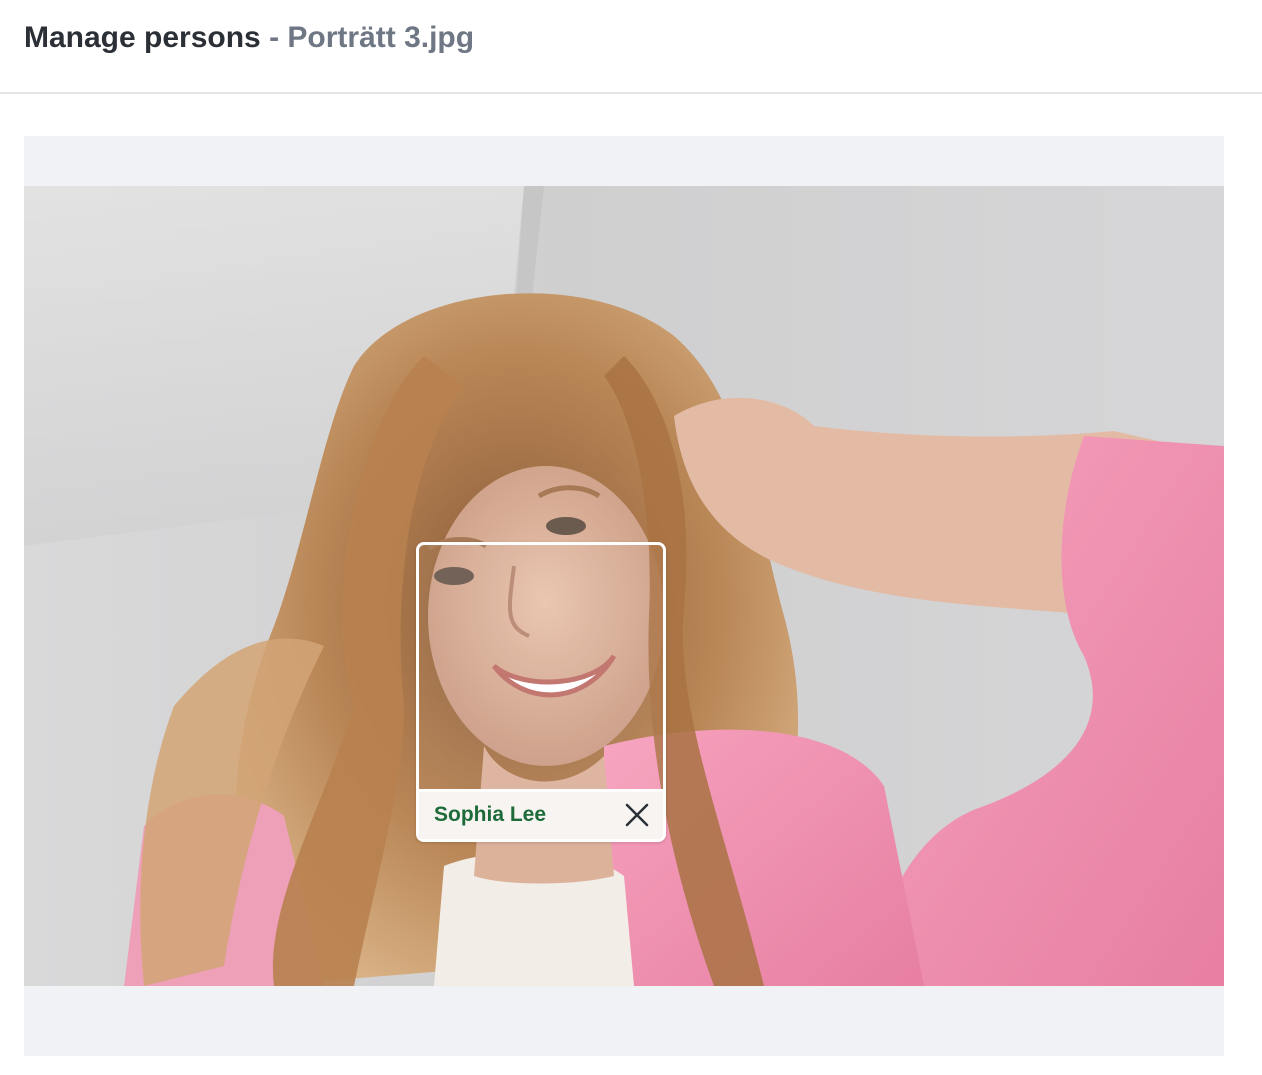 The image size is (1262, 1075). Describe the element at coordinates (541, 669) in the screenshot. I see `face-region` at that location.